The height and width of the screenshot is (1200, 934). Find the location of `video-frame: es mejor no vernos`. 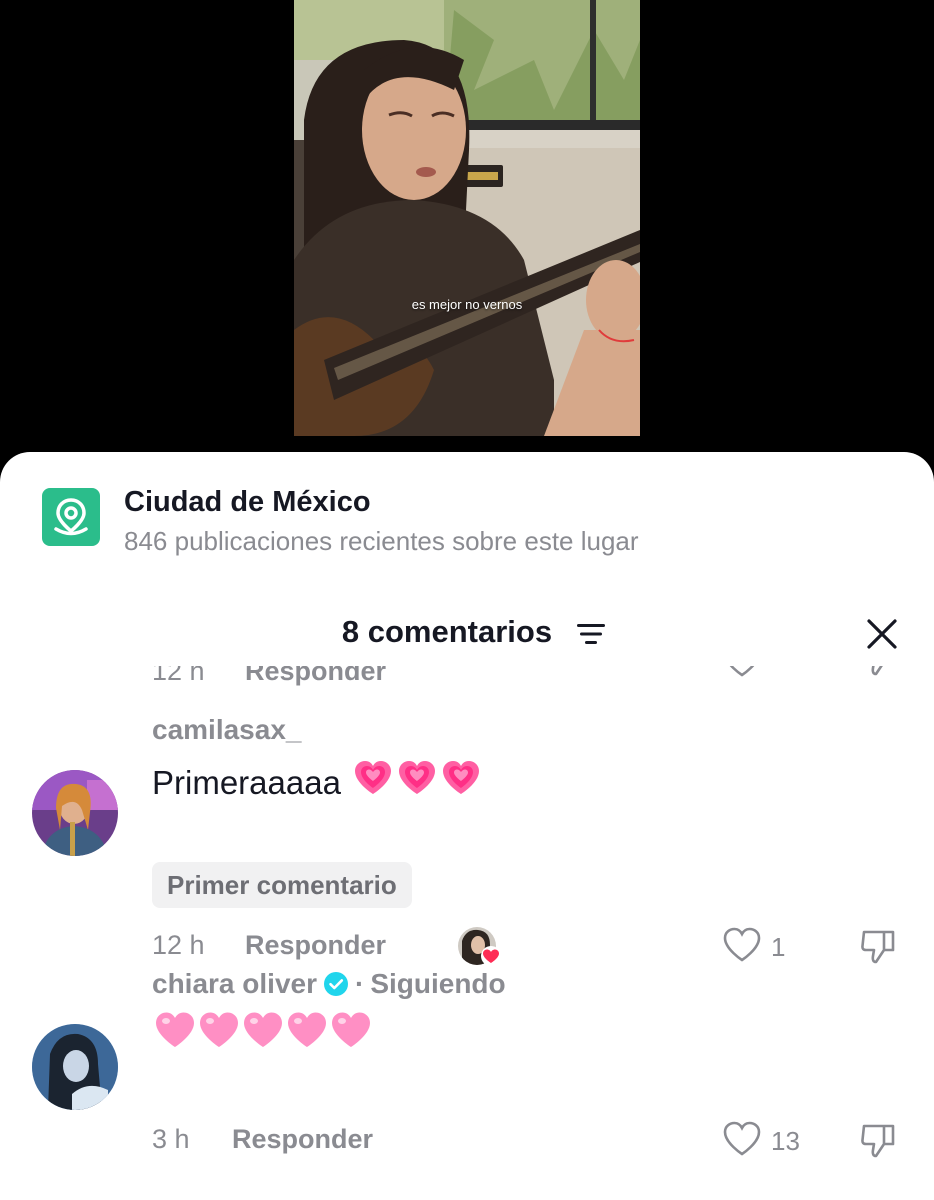

video-frame: es mejor no vernos is located at coordinates (467, 218).